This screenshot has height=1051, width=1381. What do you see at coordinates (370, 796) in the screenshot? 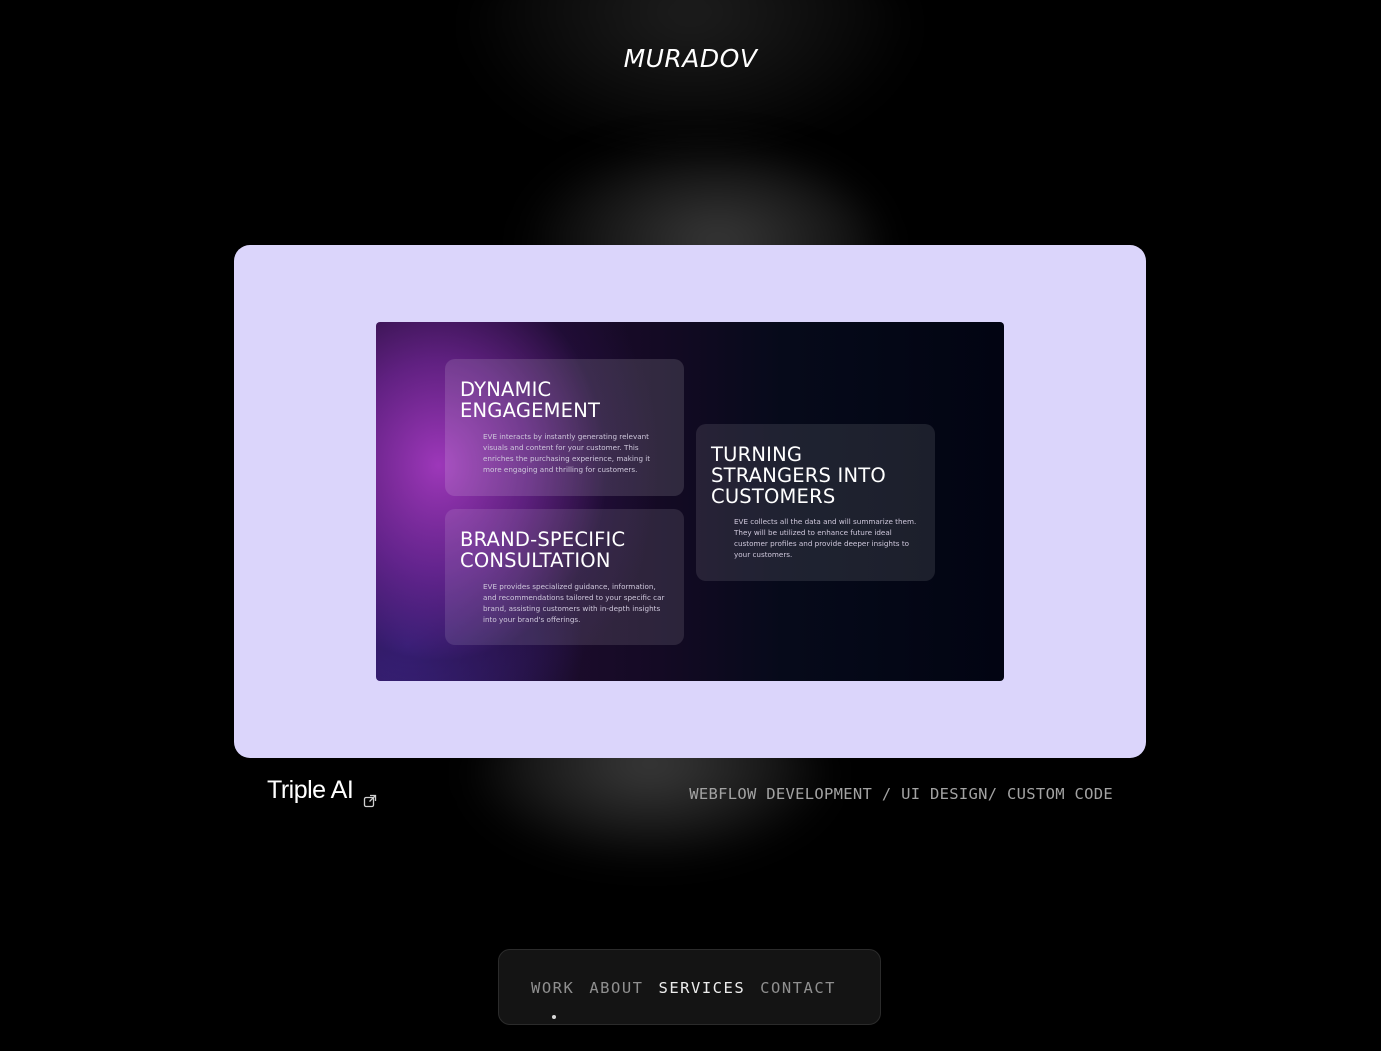
I see `external-link-icon` at bounding box center [370, 796].